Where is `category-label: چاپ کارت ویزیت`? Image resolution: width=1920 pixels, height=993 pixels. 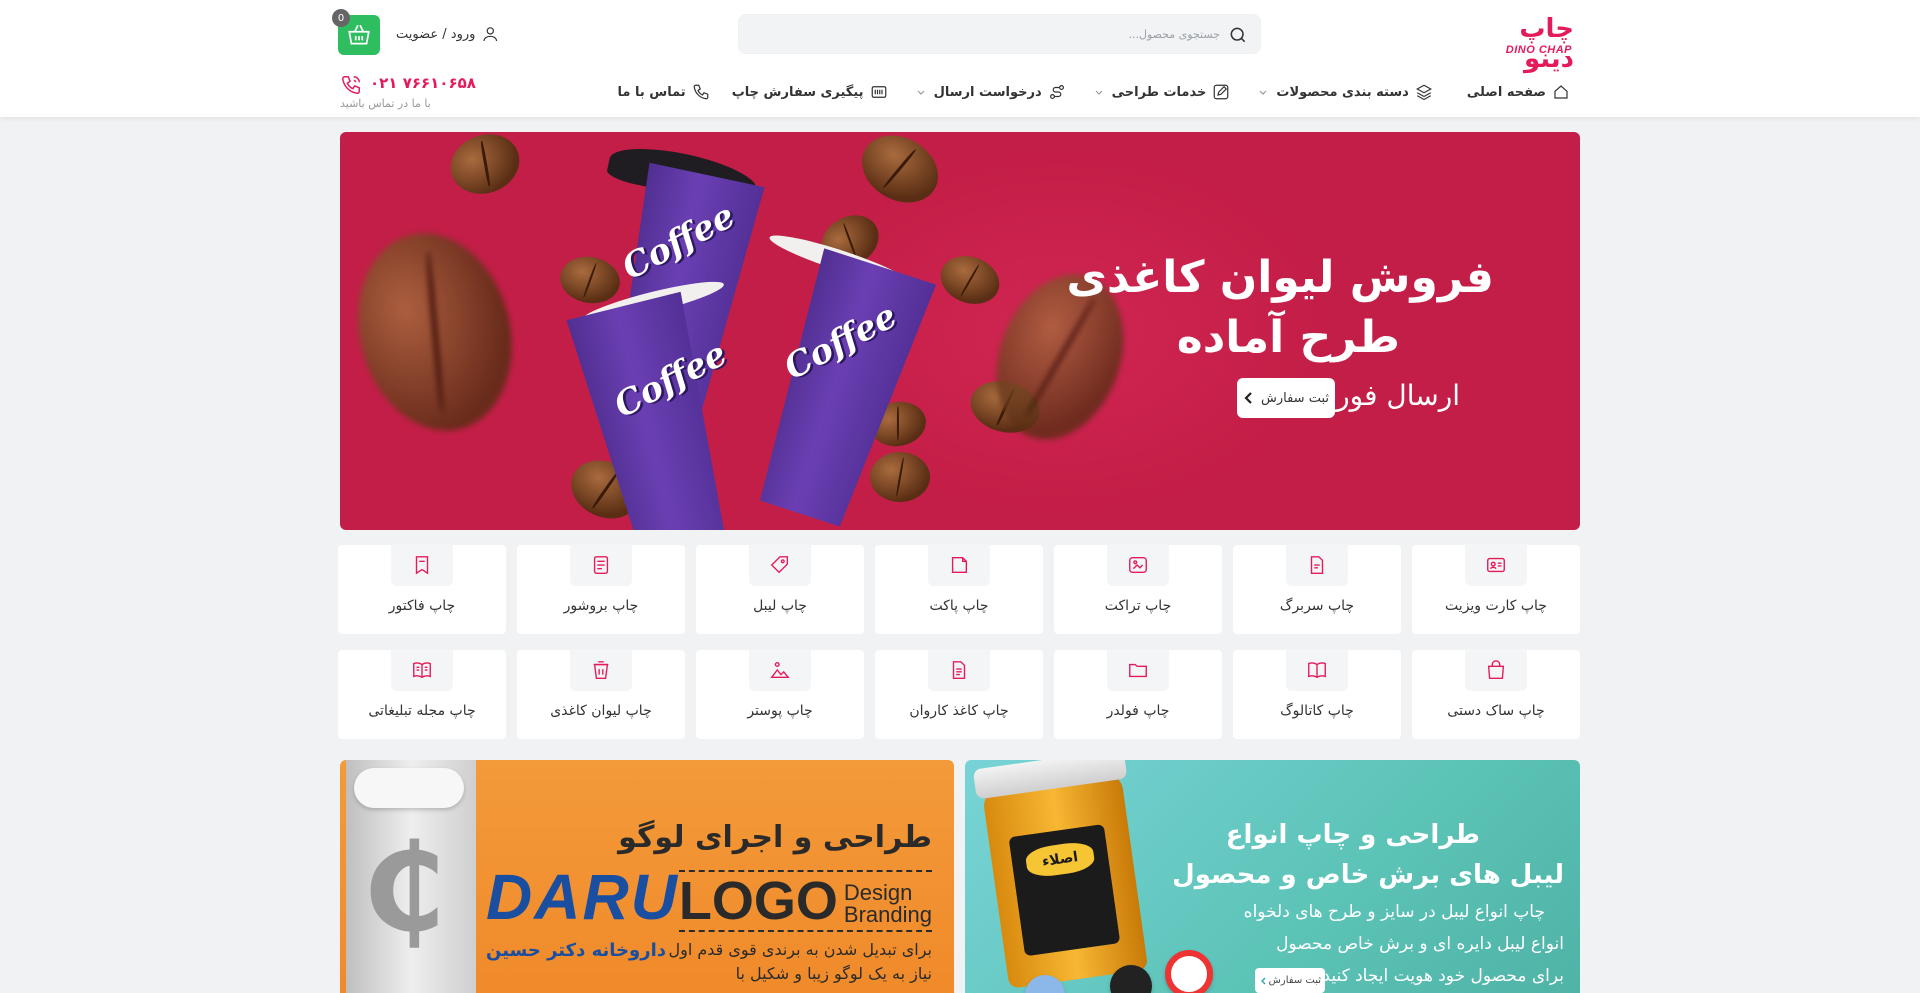 category-label: چاپ کارت ویزیت is located at coordinates (1496, 606).